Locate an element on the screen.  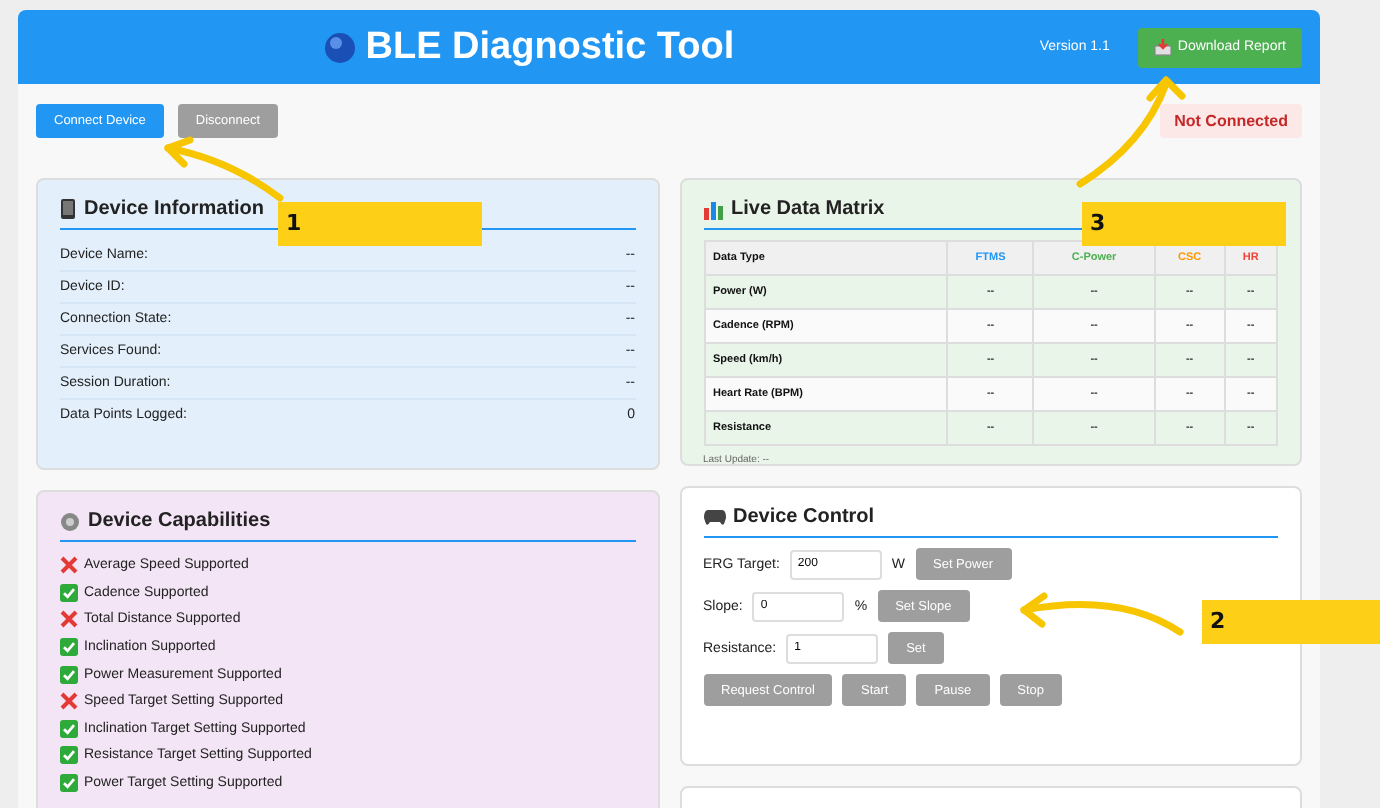
tray-icon is located at coordinates (1162, 47).